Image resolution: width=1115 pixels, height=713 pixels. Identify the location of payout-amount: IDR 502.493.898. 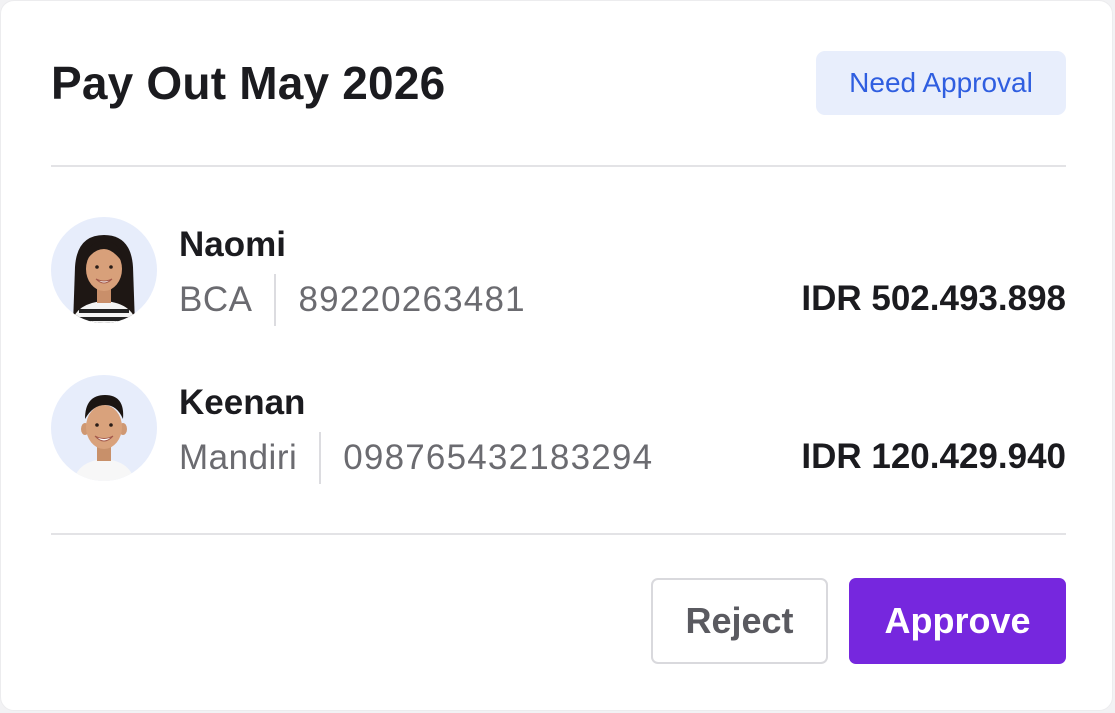
(933, 298).